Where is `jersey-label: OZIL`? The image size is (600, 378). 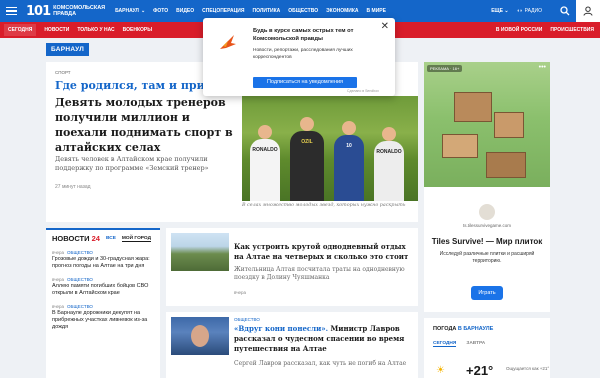 jersey-label: OZIL is located at coordinates (307, 142).